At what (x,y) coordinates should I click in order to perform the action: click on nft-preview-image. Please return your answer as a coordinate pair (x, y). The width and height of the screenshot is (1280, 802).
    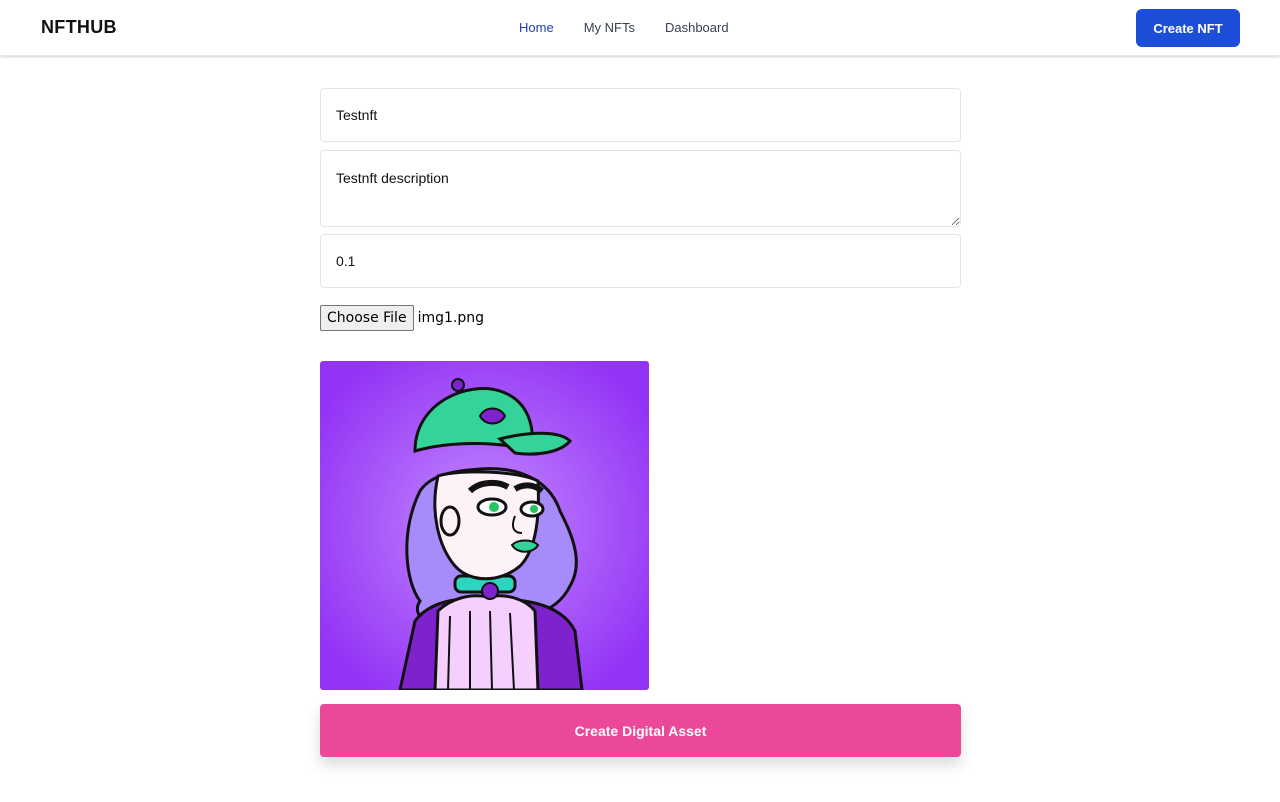
    Looking at the image, I should click on (484, 525).